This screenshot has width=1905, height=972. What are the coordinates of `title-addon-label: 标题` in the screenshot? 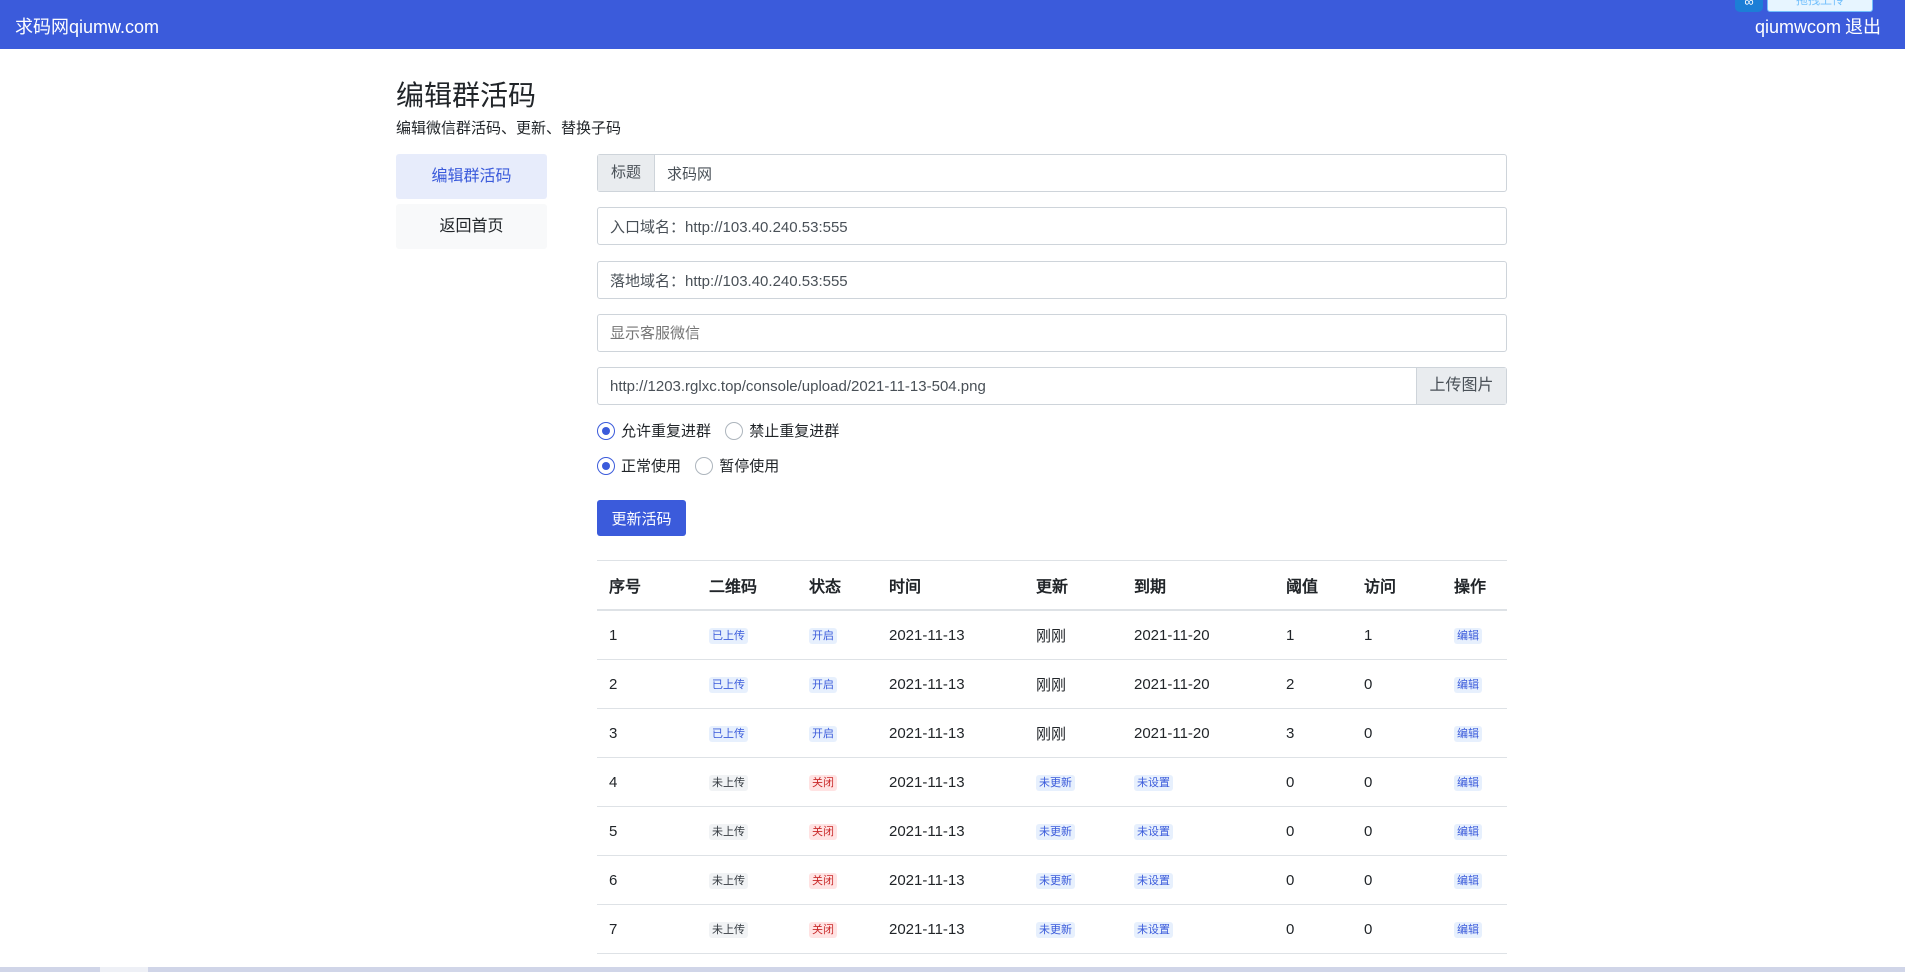 It's located at (626, 173).